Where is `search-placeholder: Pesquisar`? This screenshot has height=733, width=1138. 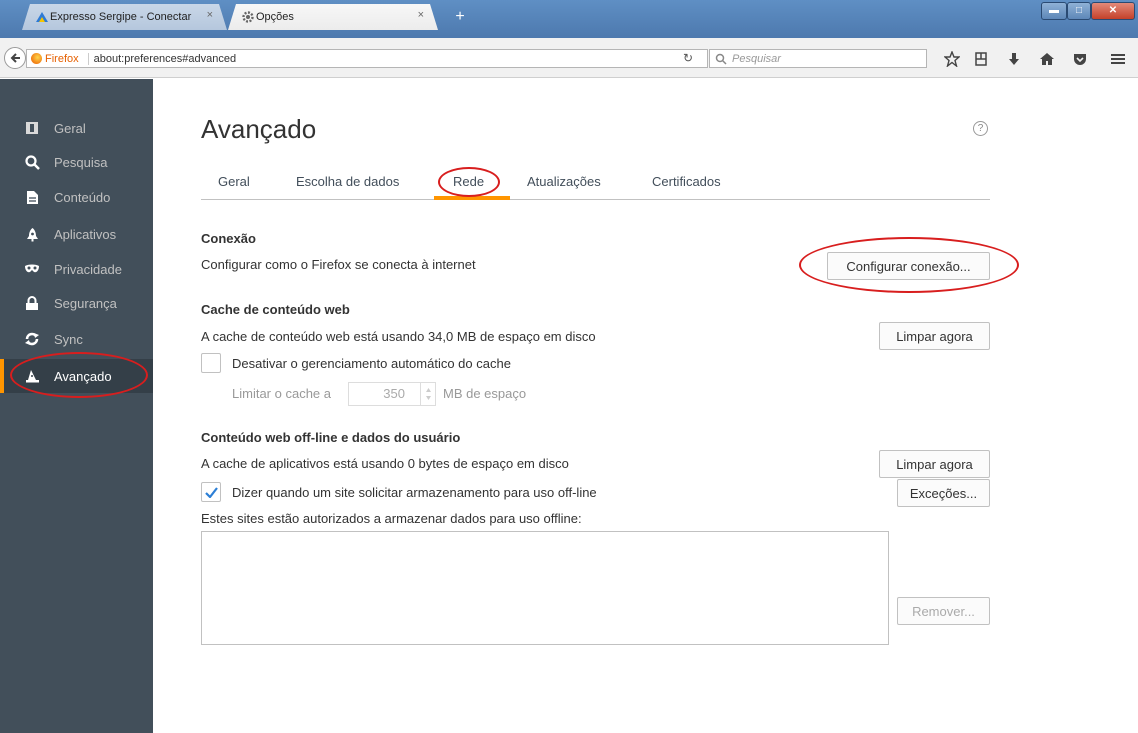 search-placeholder: Pesquisar is located at coordinates (756, 58).